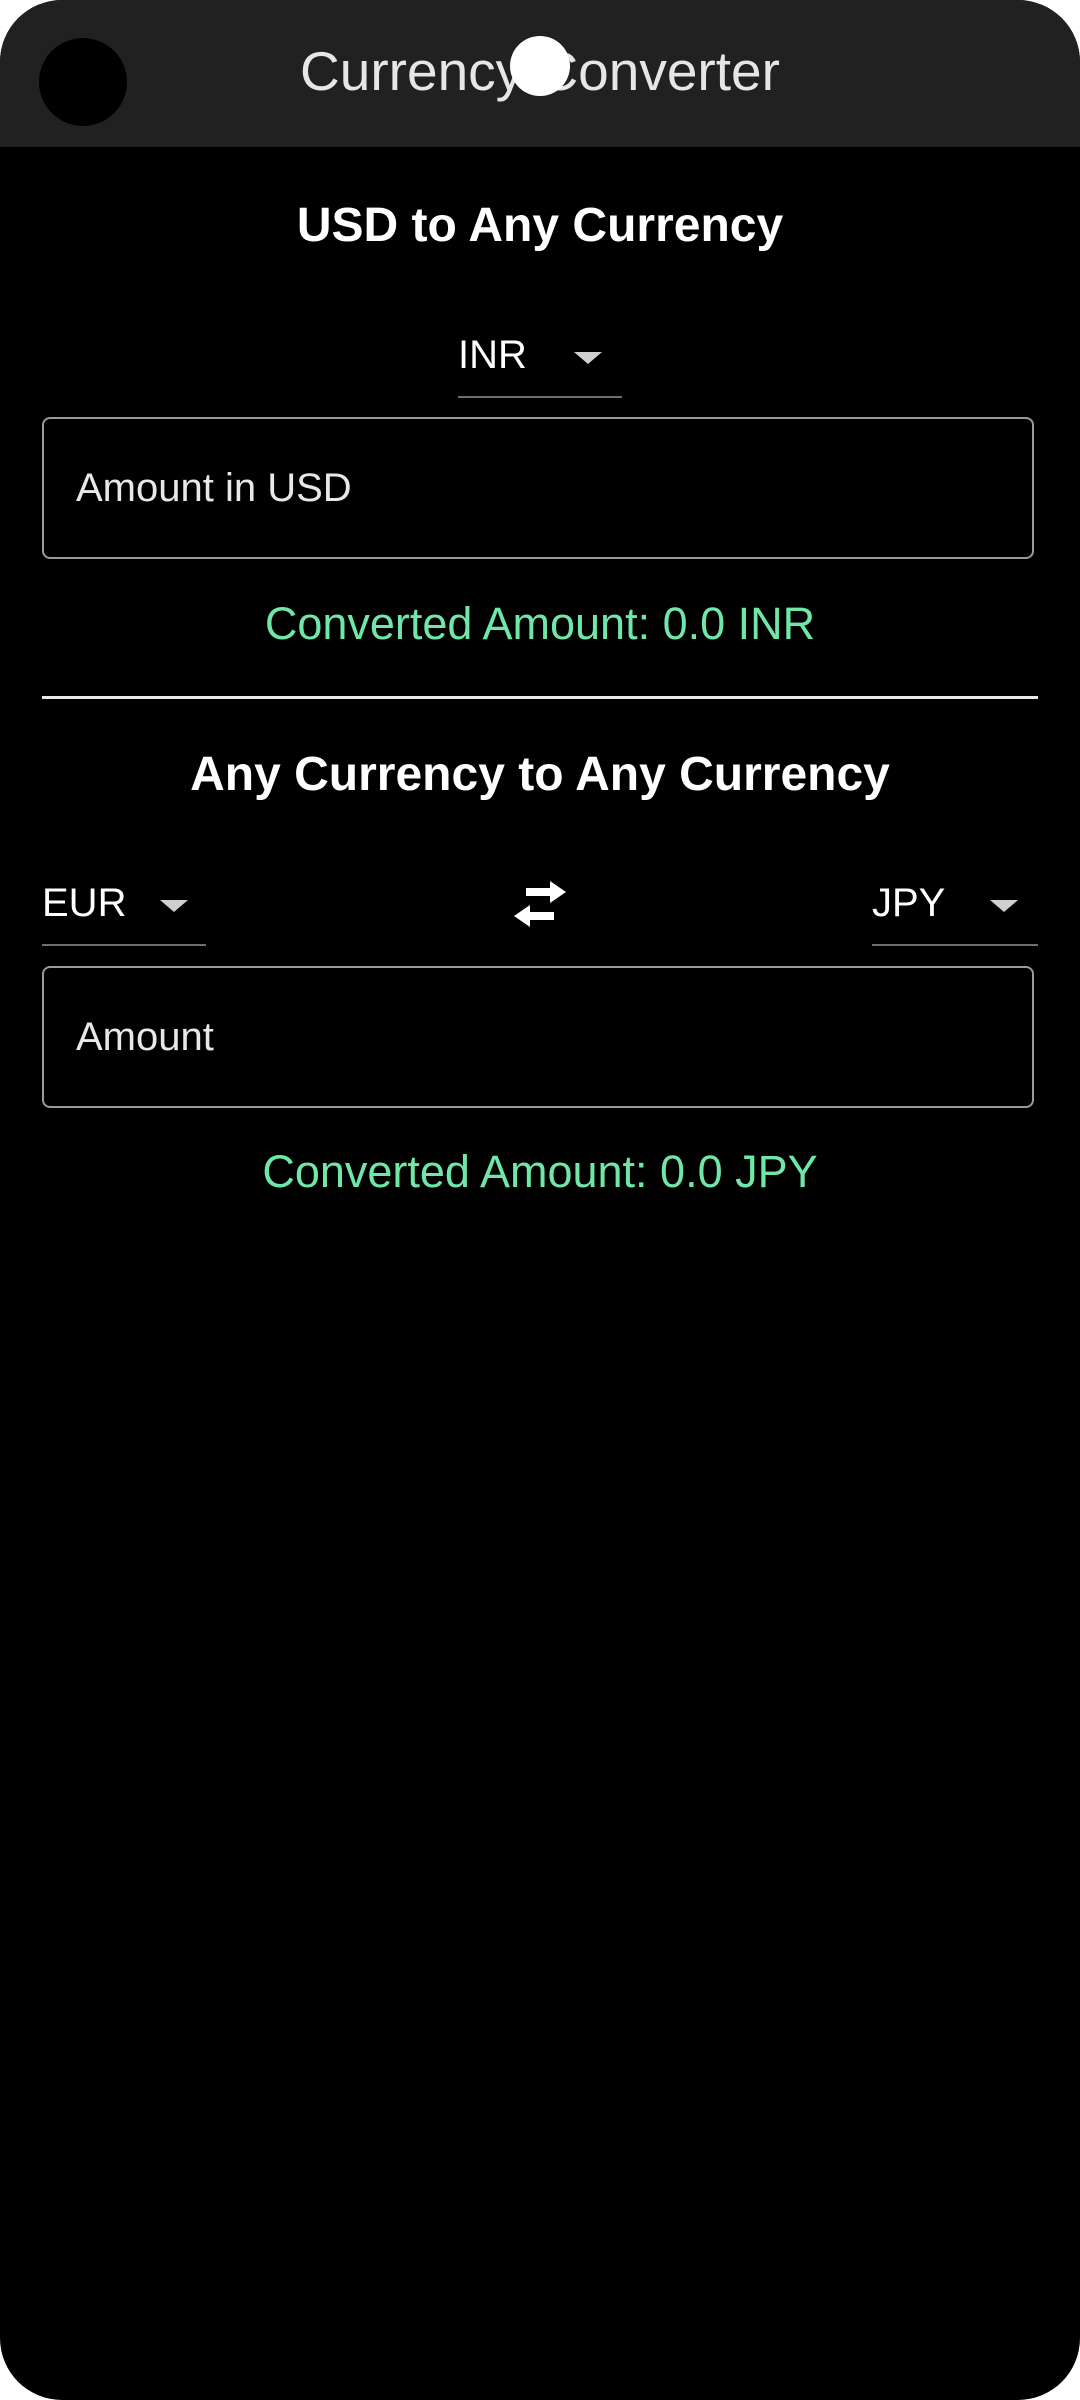  What do you see at coordinates (909, 903) in the screenshot?
I see `to-currency-value: JPY` at bounding box center [909, 903].